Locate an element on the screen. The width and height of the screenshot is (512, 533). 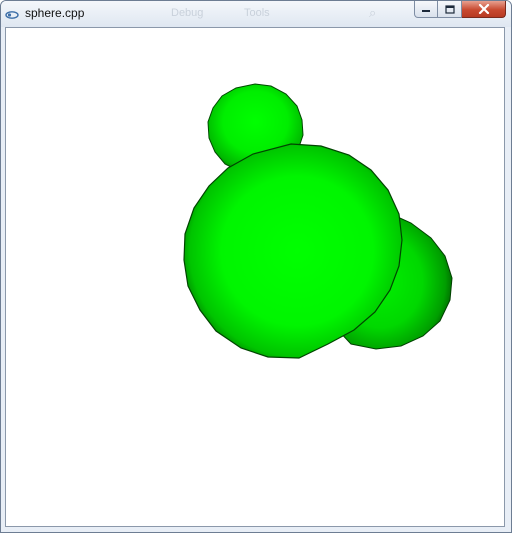
minimize-icon is located at coordinates (426, 11).